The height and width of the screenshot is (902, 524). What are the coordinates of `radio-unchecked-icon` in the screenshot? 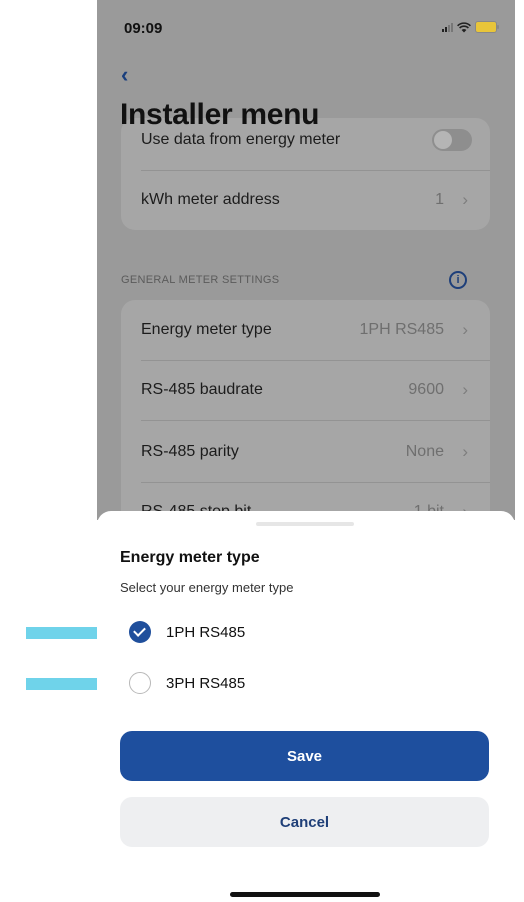 It's located at (140, 683).